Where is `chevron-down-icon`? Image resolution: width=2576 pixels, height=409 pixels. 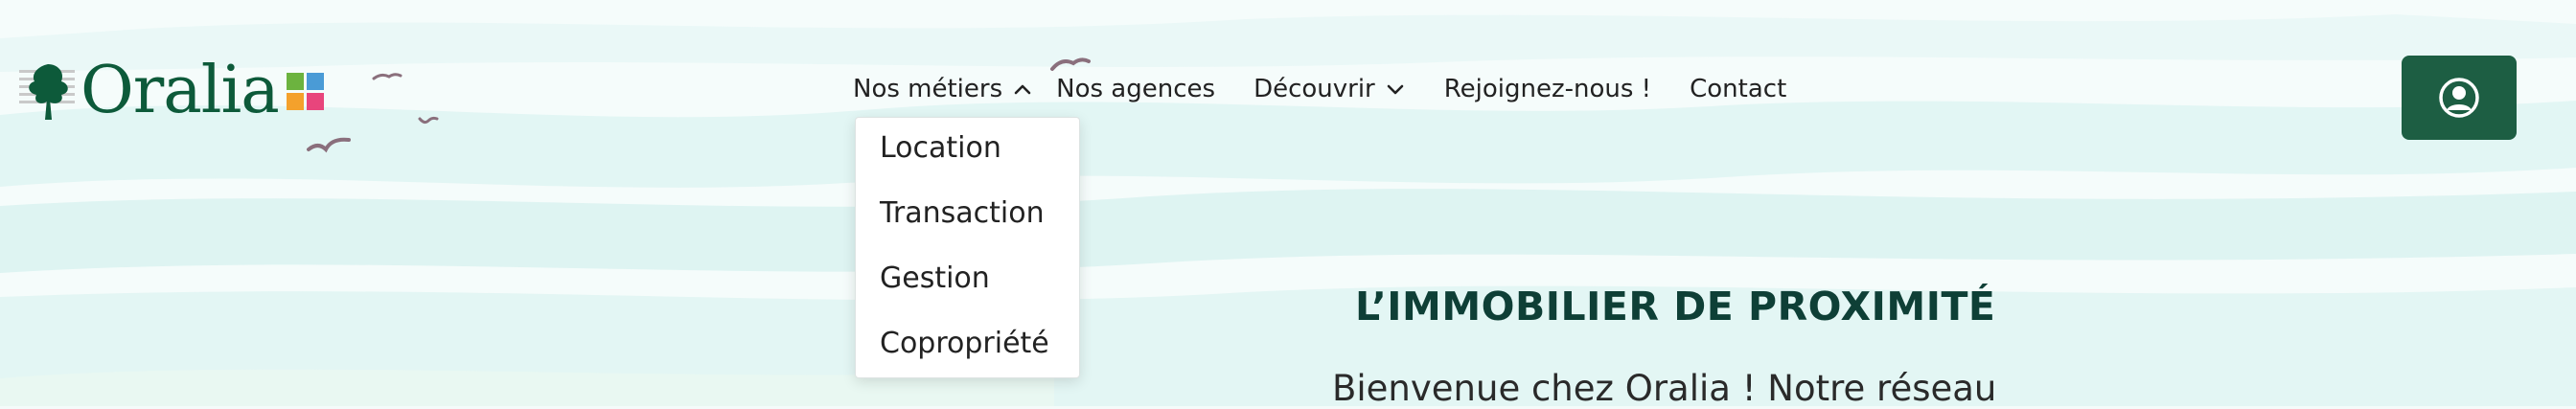 chevron-down-icon is located at coordinates (1395, 89).